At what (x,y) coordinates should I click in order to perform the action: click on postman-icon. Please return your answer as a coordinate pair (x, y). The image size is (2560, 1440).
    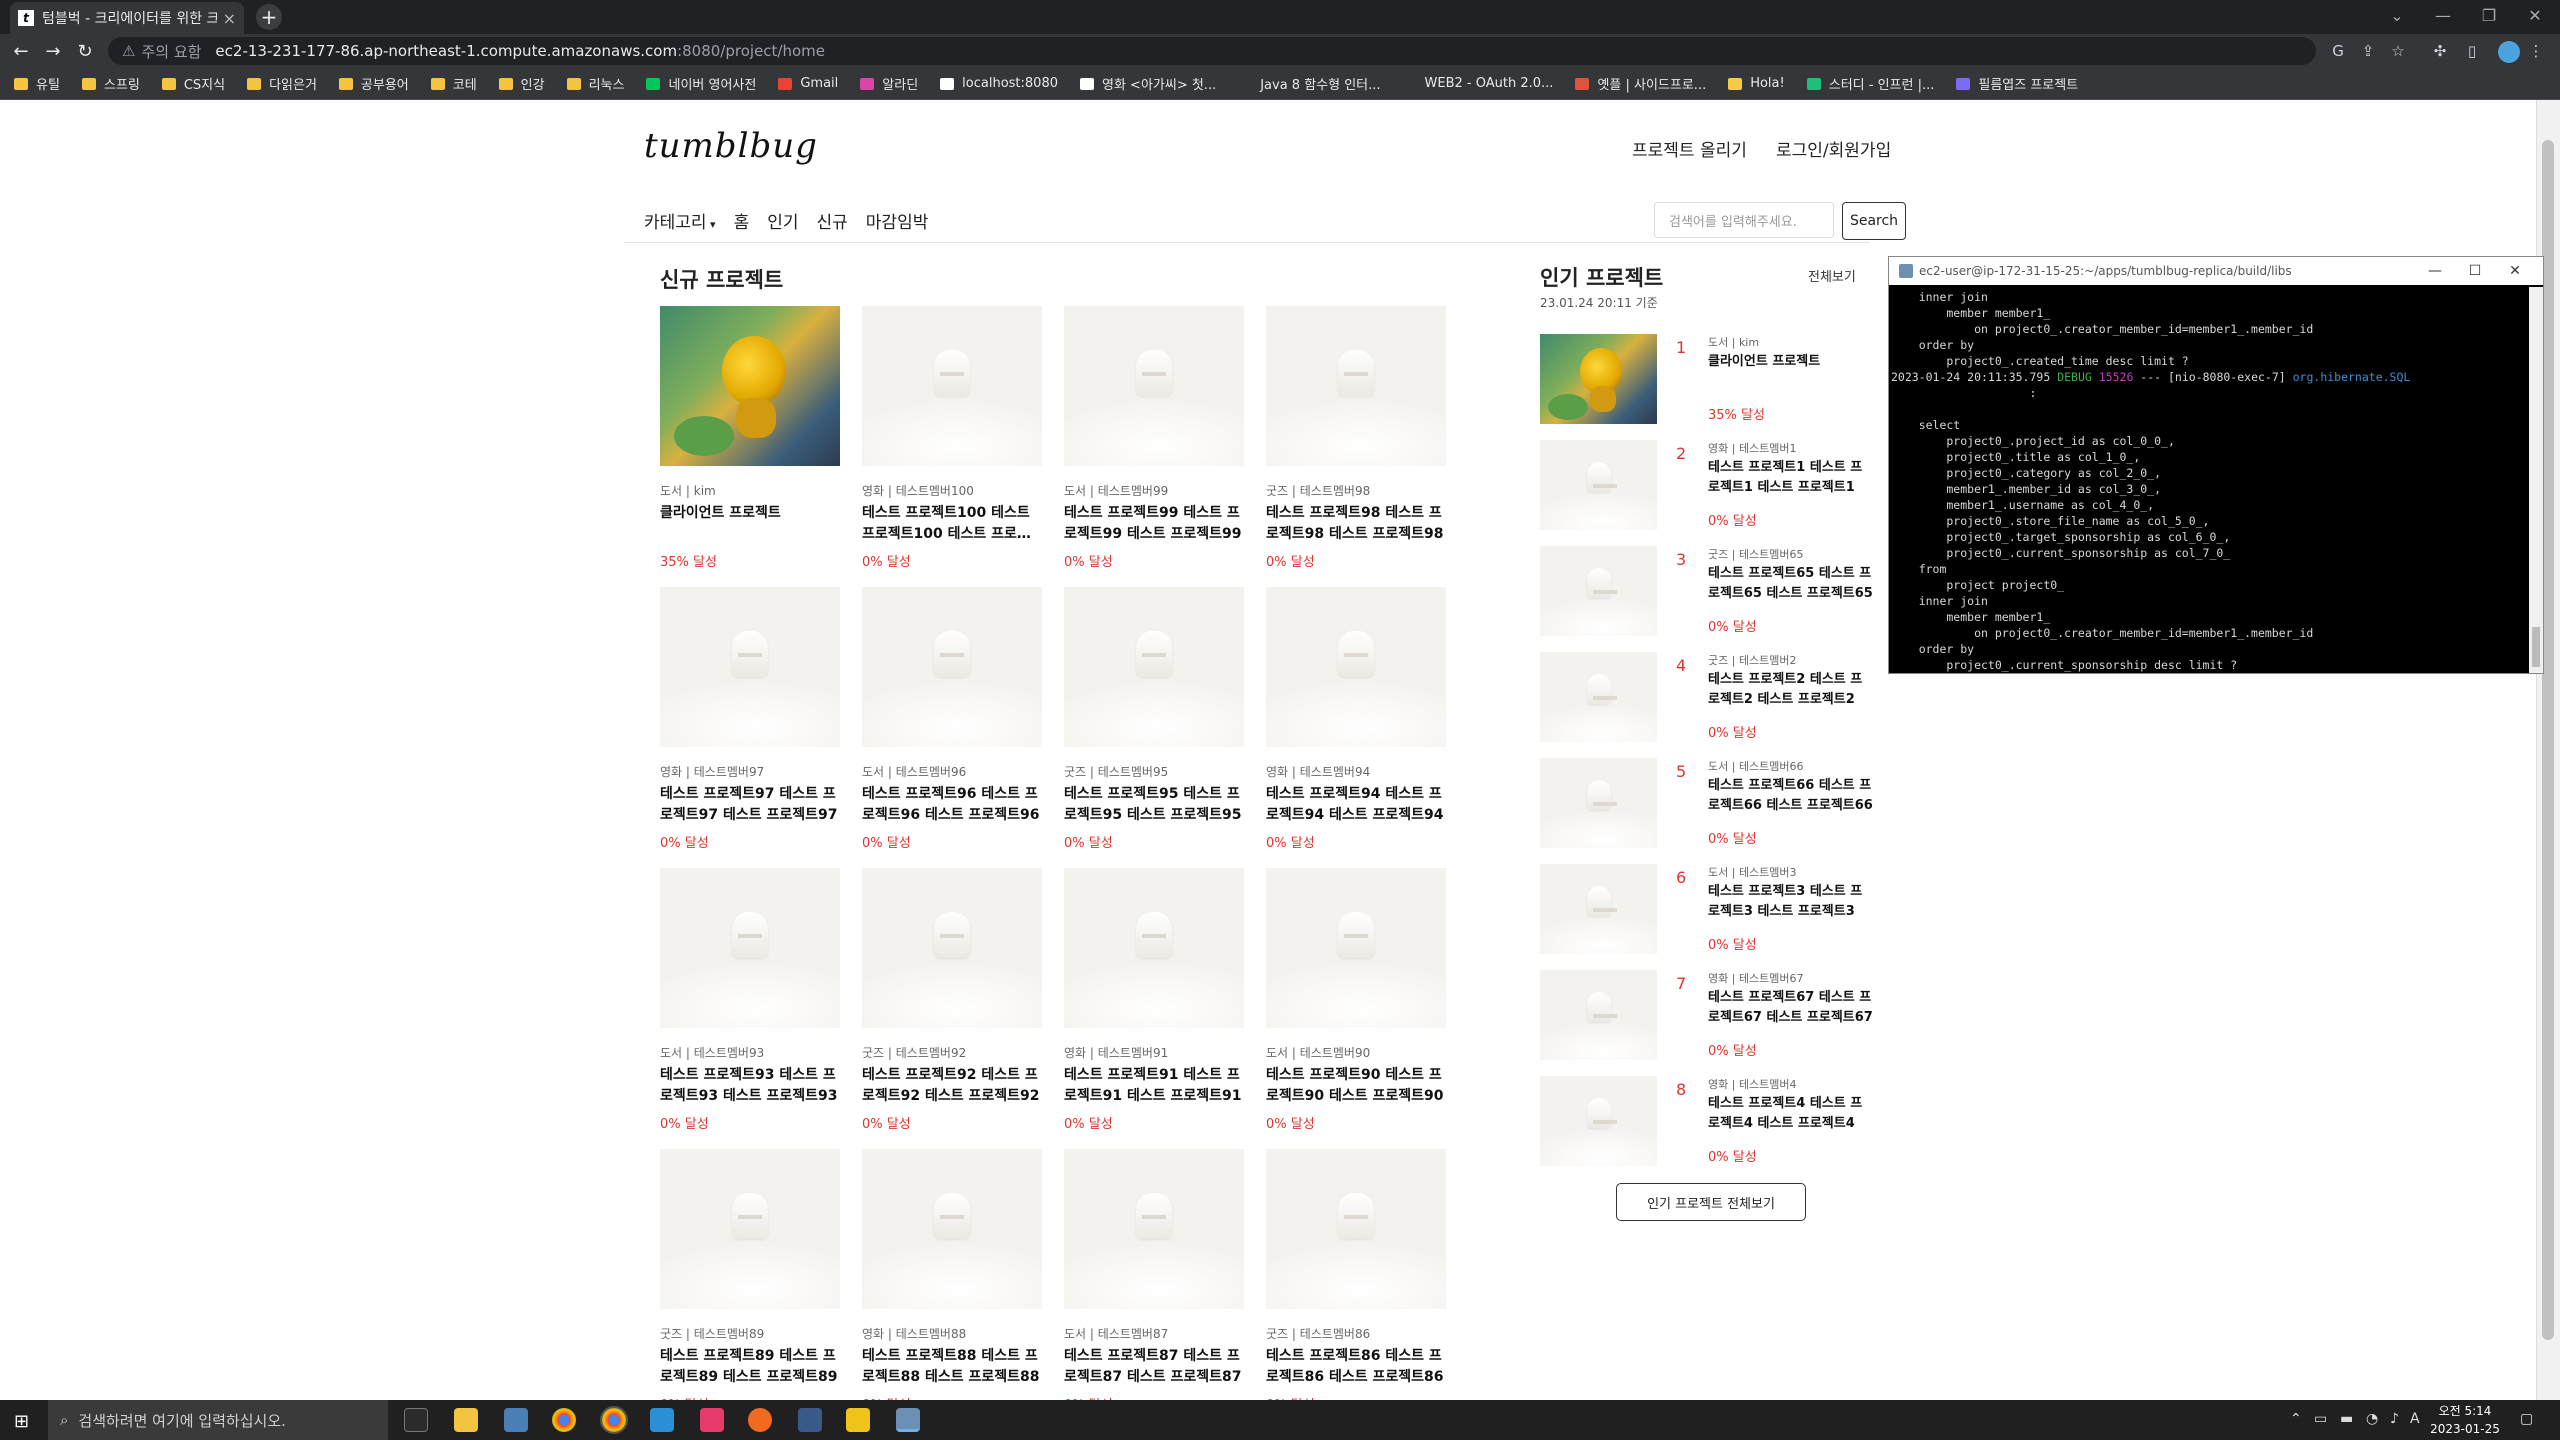
    Looking at the image, I should click on (760, 1420).